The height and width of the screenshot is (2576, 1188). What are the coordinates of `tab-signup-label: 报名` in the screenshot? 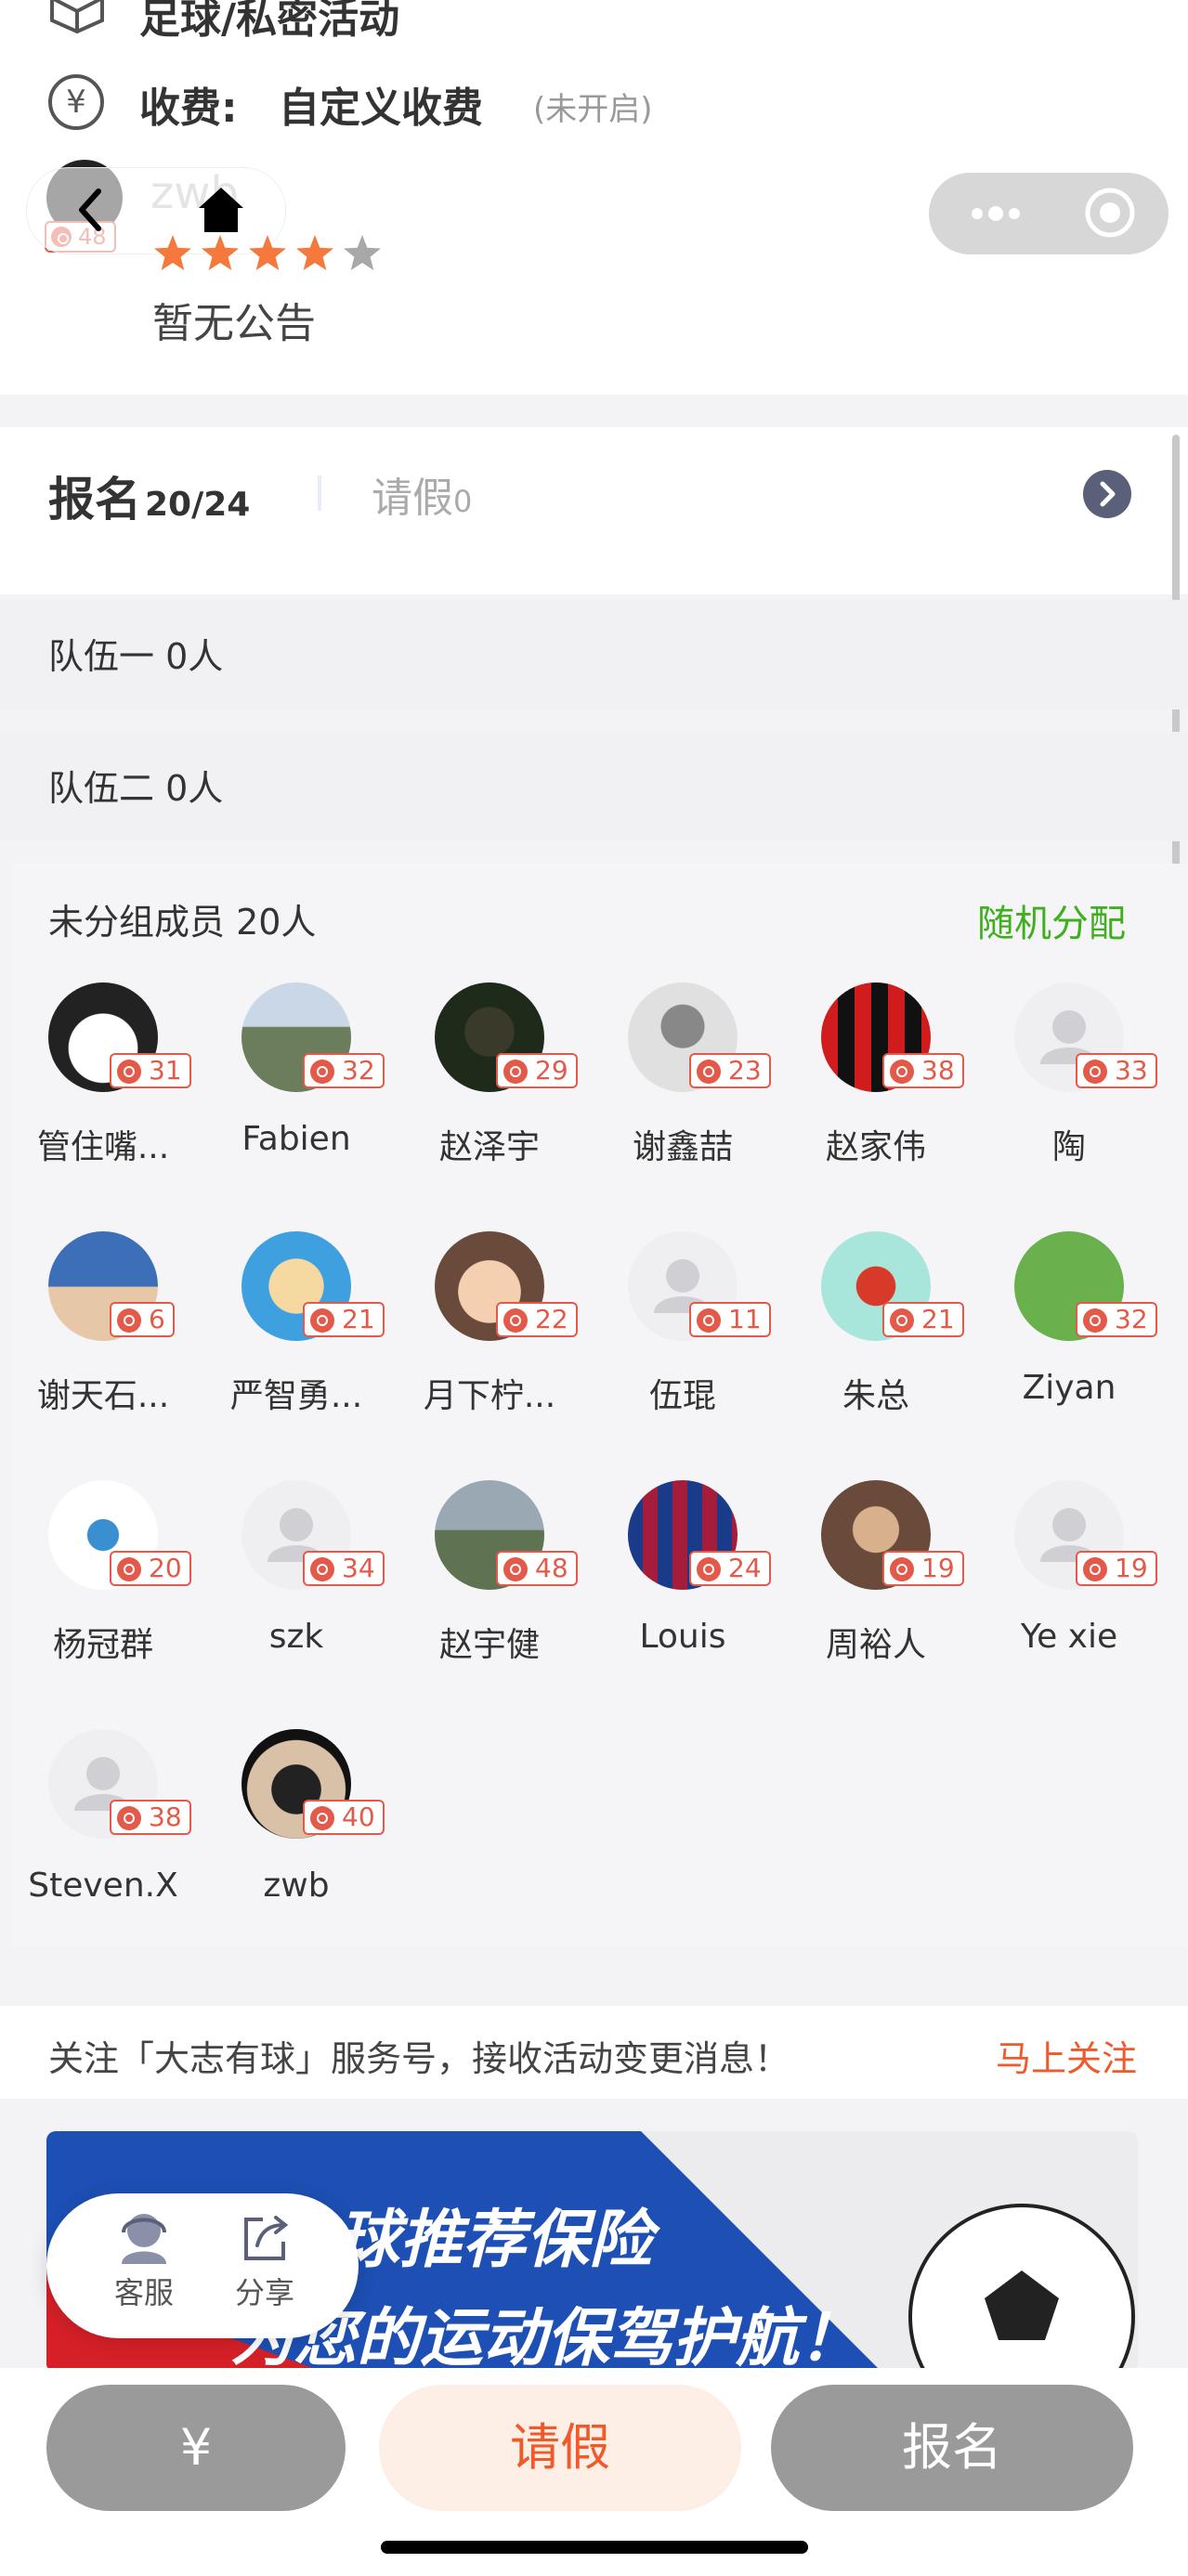 It's located at (94, 500).